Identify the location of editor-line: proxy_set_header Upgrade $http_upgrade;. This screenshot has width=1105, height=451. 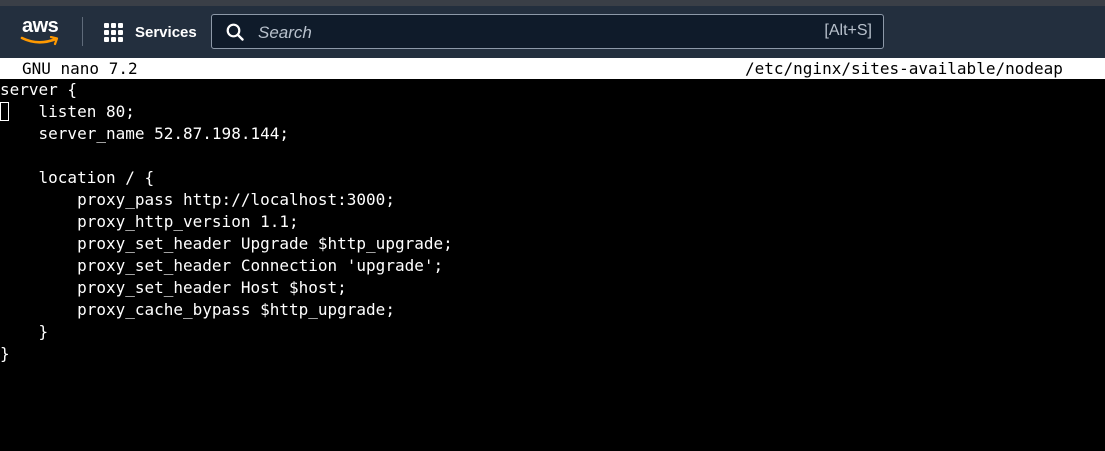
(226, 243).